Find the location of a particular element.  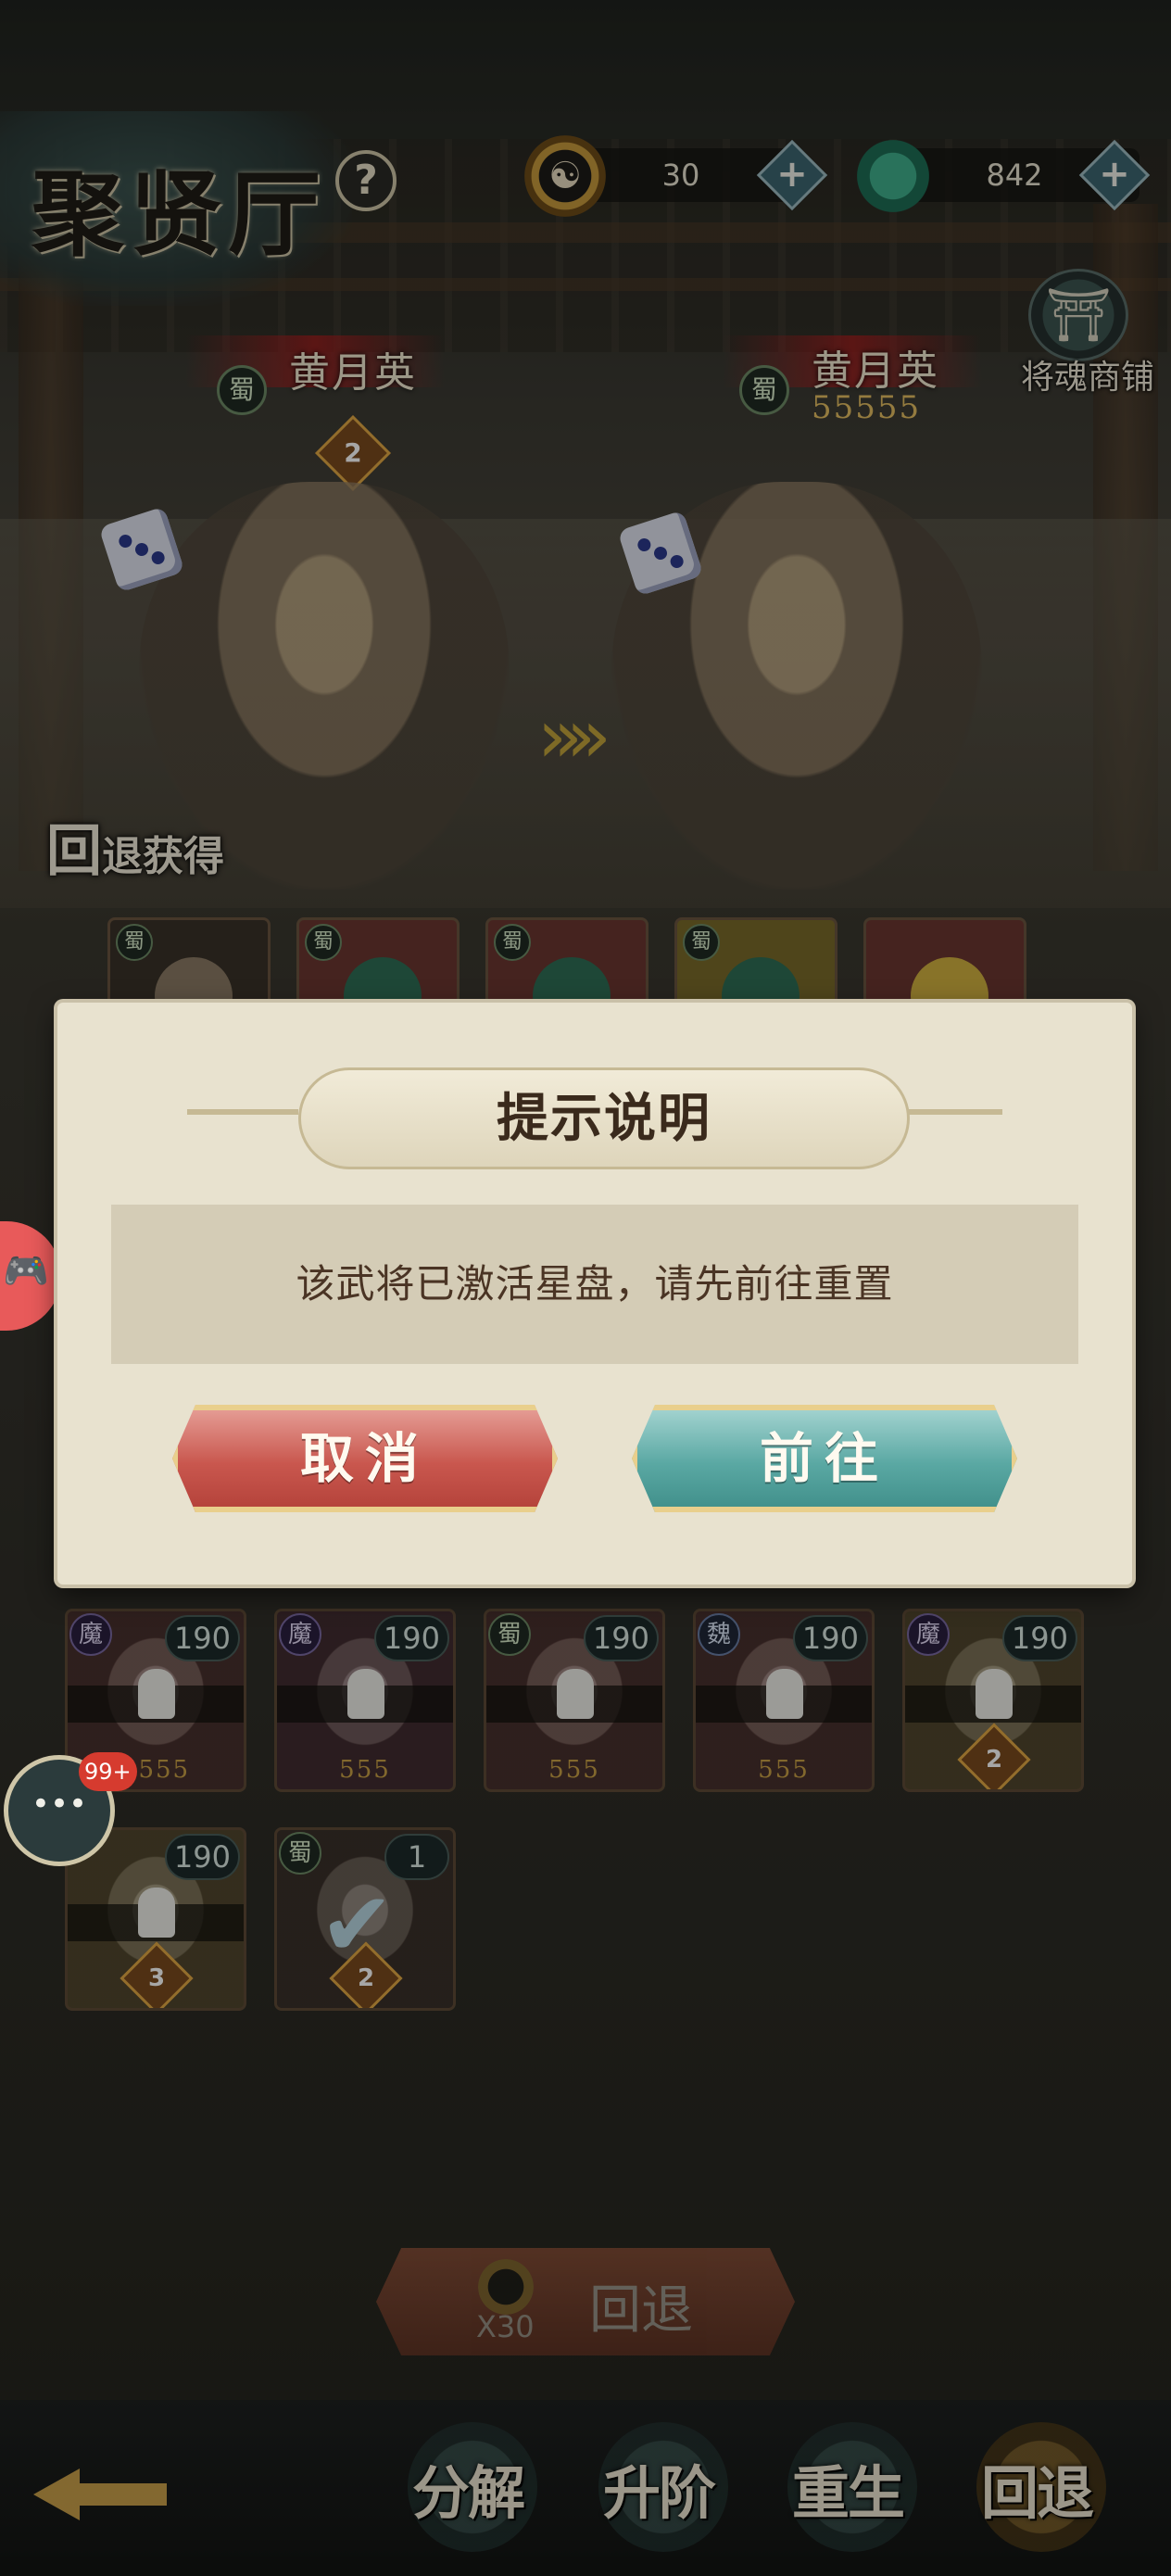

chat-unread-badge: 99+ is located at coordinates (108, 1772).